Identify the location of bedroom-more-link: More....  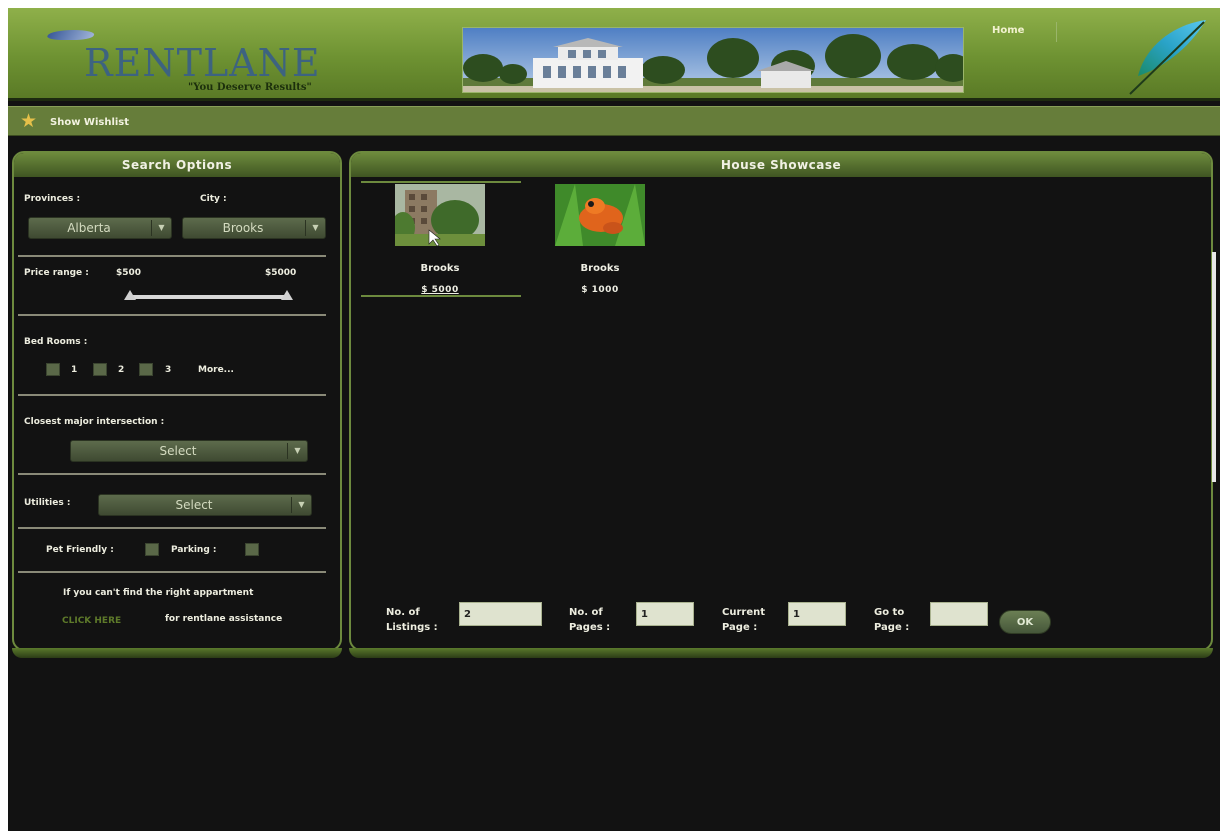
(216, 370).